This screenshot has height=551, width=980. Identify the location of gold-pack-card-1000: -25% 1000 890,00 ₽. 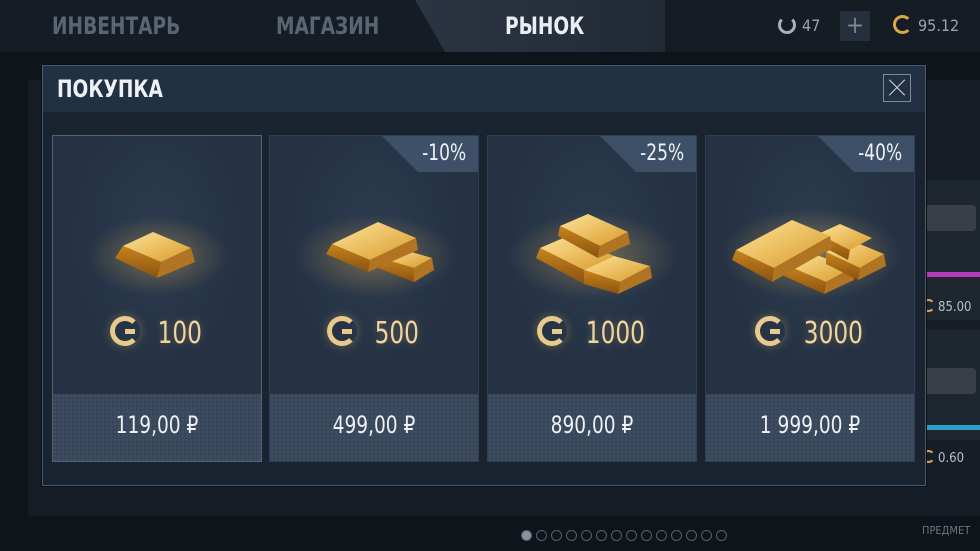
(592, 298).